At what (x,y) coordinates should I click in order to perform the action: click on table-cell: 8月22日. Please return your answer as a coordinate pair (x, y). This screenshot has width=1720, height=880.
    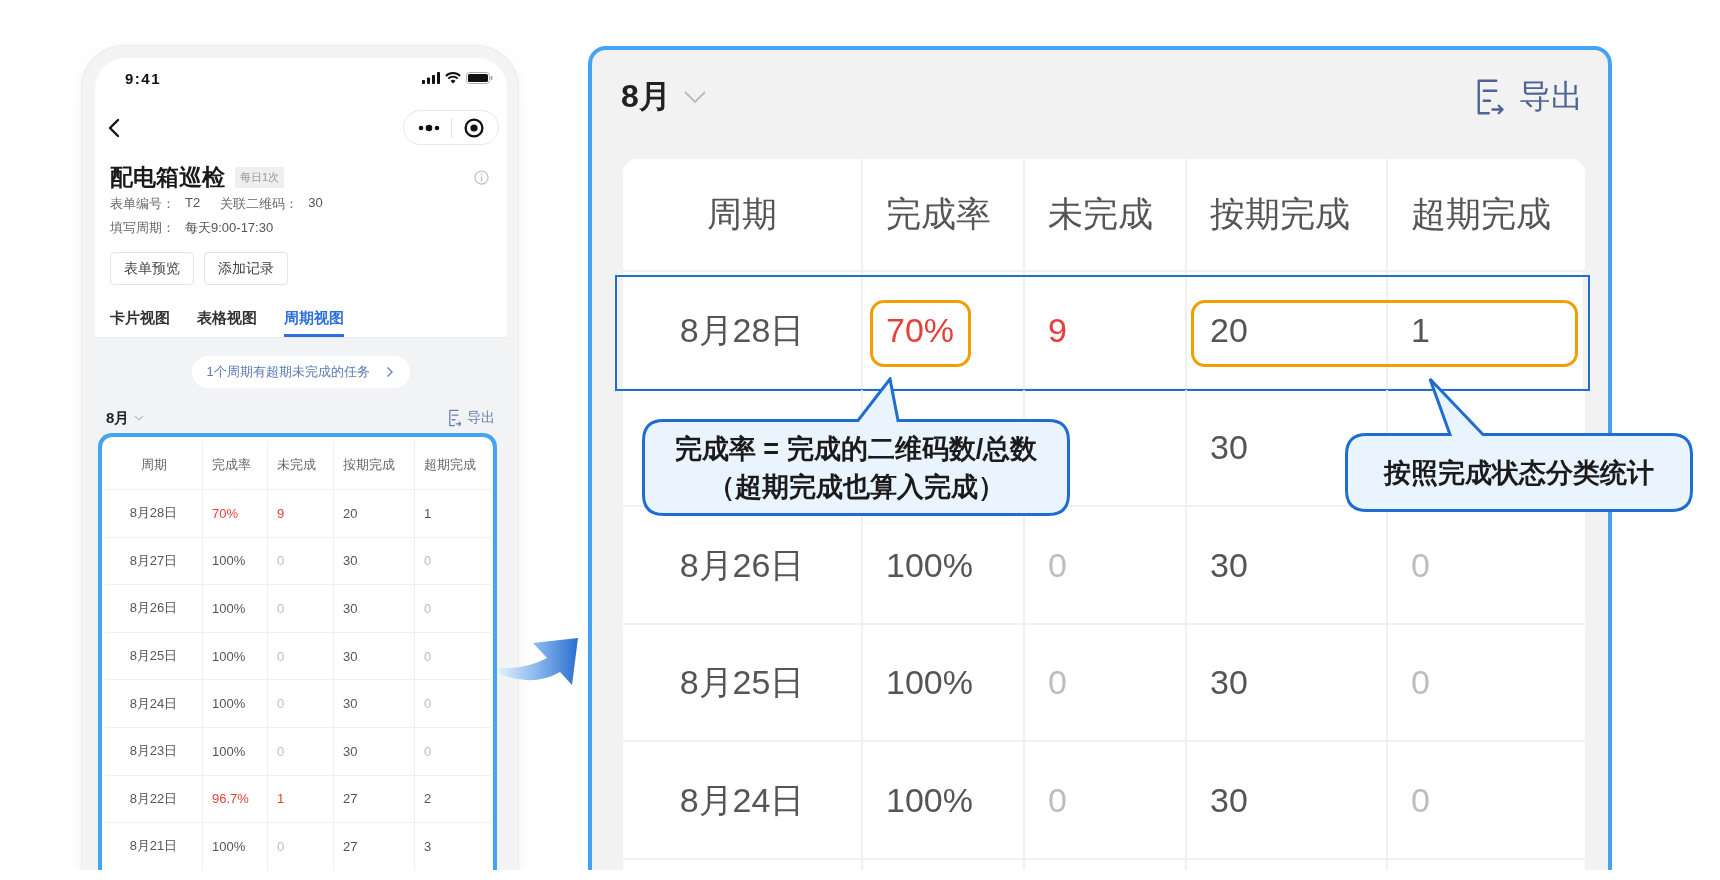
    Looking at the image, I should click on (154, 799).